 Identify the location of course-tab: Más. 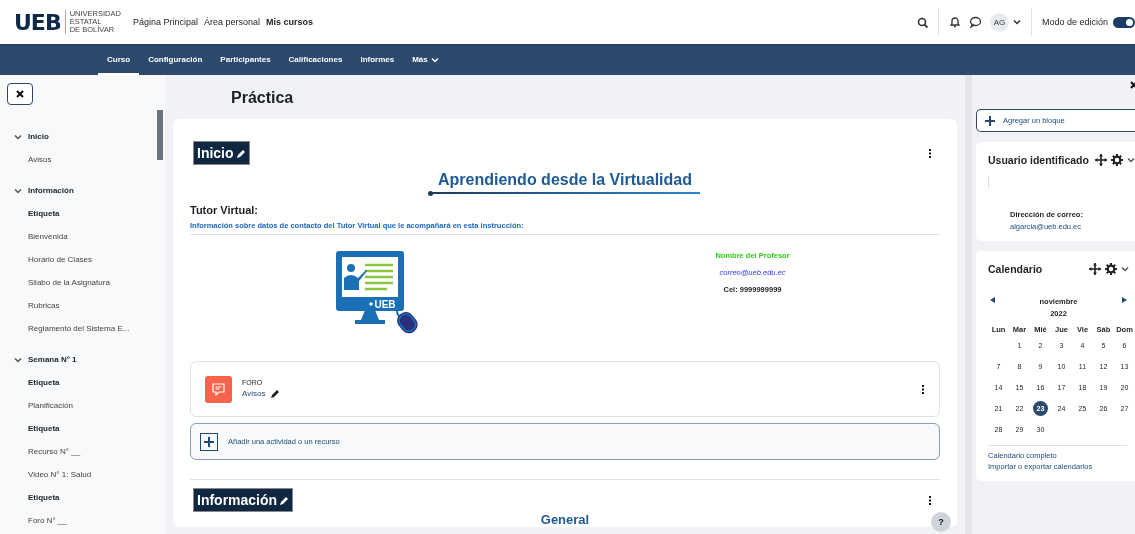
(425, 59).